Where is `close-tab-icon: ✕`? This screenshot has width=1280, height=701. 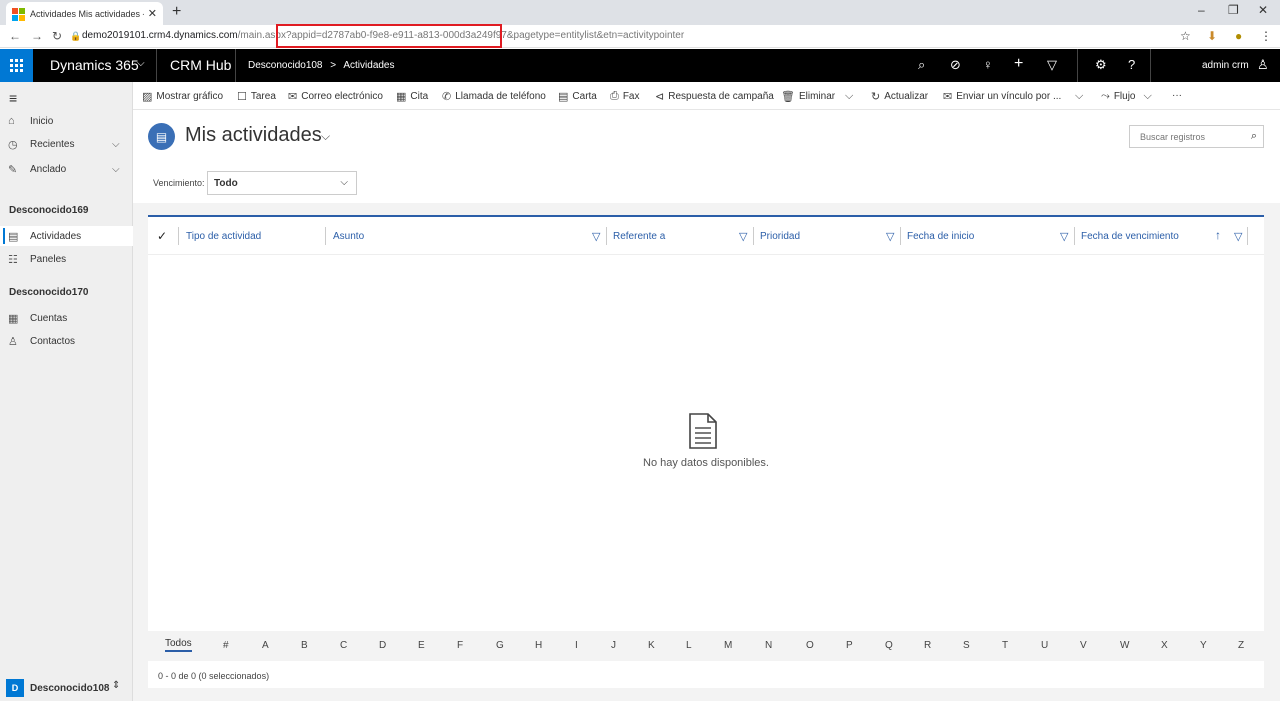 close-tab-icon: ✕ is located at coordinates (152, 13).